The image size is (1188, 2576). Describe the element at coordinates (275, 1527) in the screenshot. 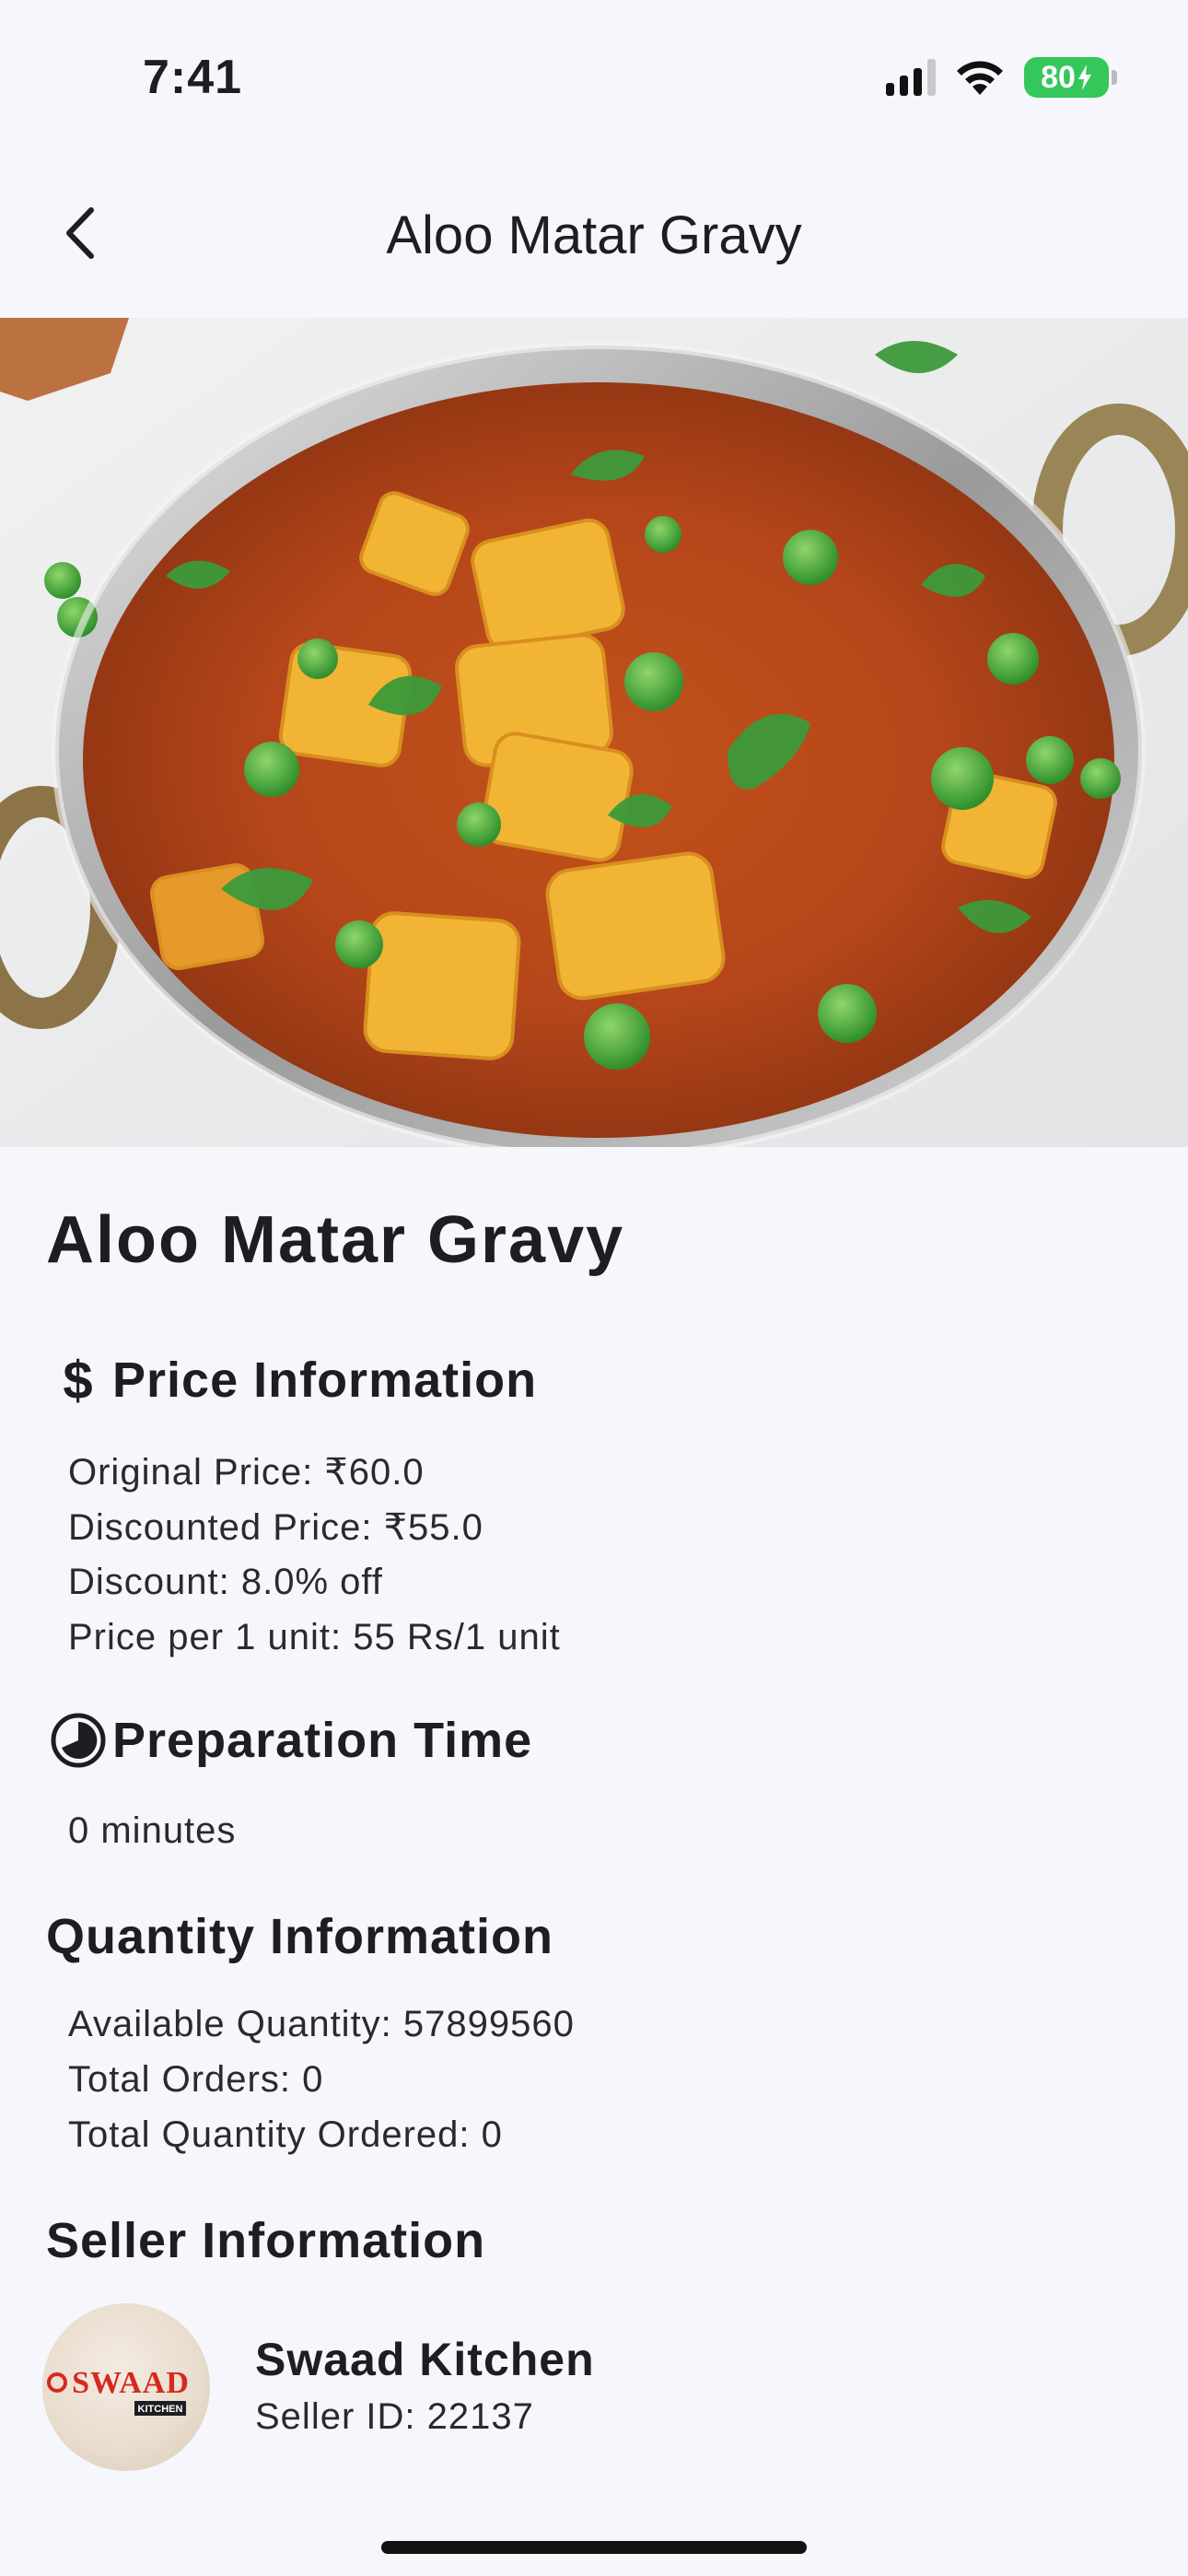

I see `discounted-price: Discounted Price: ₹55.0` at that location.